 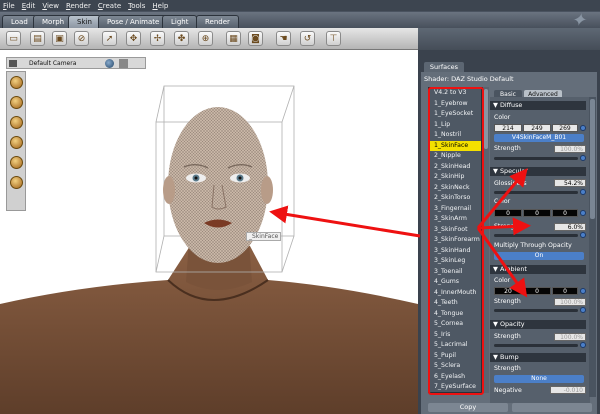 I want to click on glossiness-value: 54.2%, so click(x=570, y=183).